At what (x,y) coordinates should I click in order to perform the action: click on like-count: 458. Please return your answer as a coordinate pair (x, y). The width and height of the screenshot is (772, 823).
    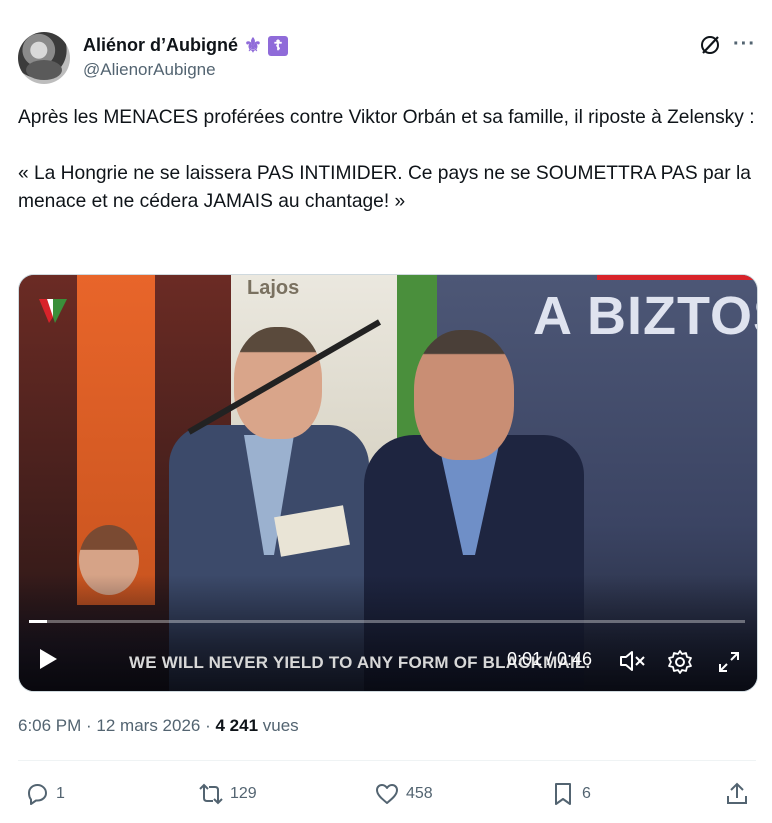
    Looking at the image, I should click on (419, 793).